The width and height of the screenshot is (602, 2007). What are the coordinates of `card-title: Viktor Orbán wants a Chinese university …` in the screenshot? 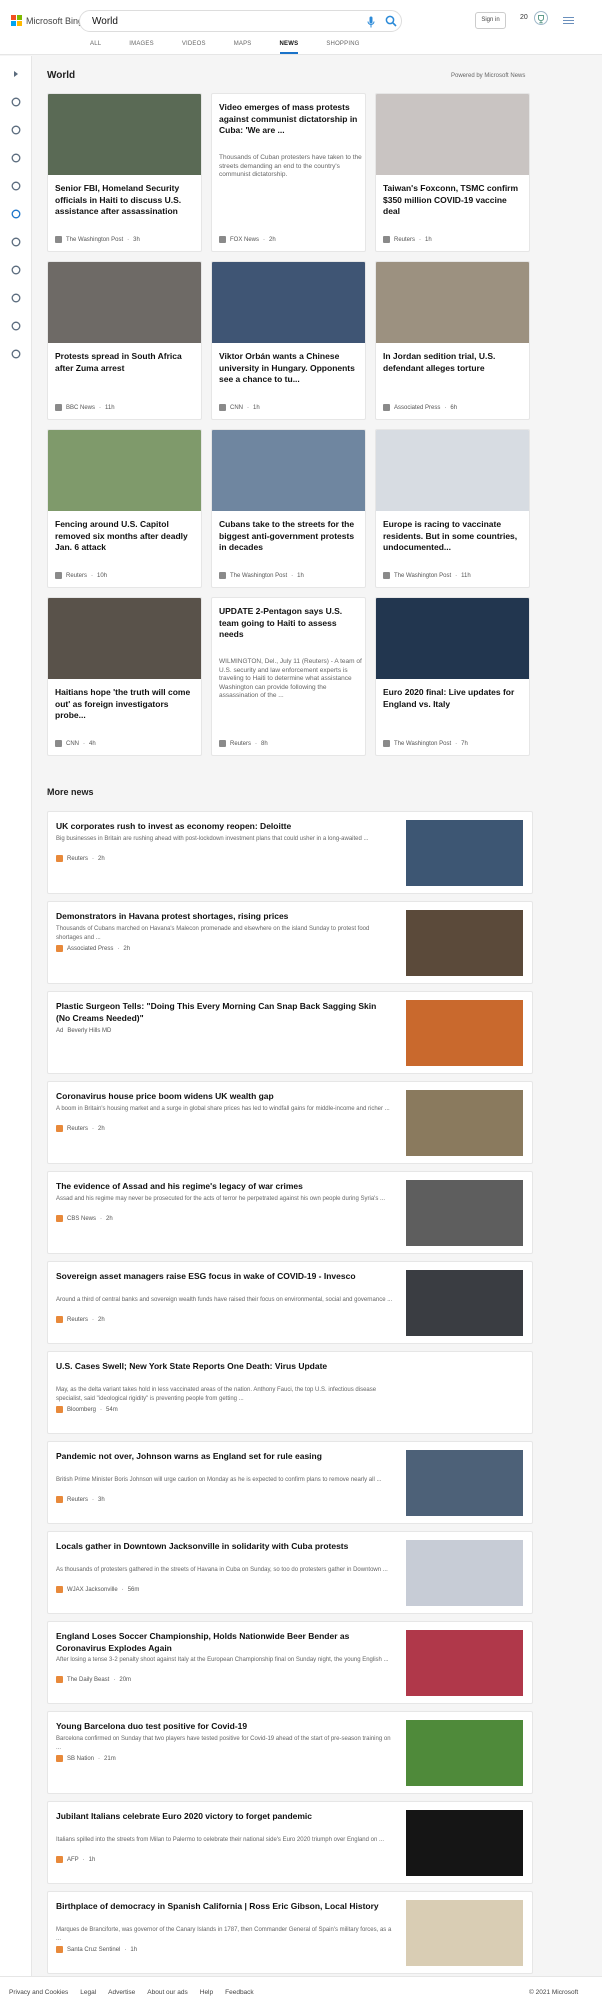 It's located at (290, 368).